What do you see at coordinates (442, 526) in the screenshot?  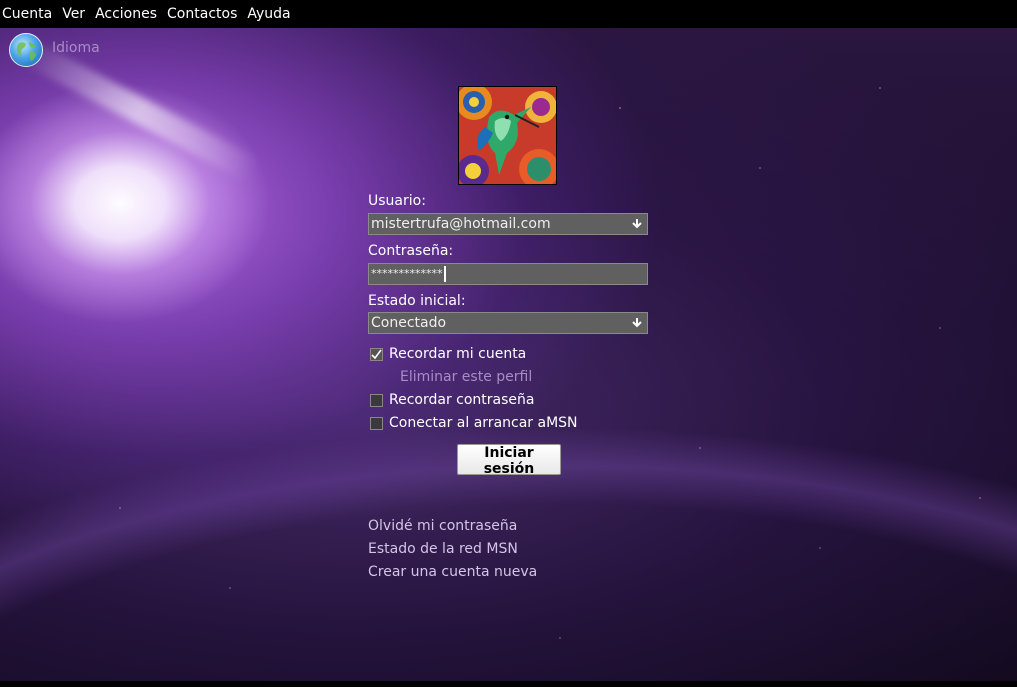 I see `forgot-password-link: Olvidé mi contraseña` at bounding box center [442, 526].